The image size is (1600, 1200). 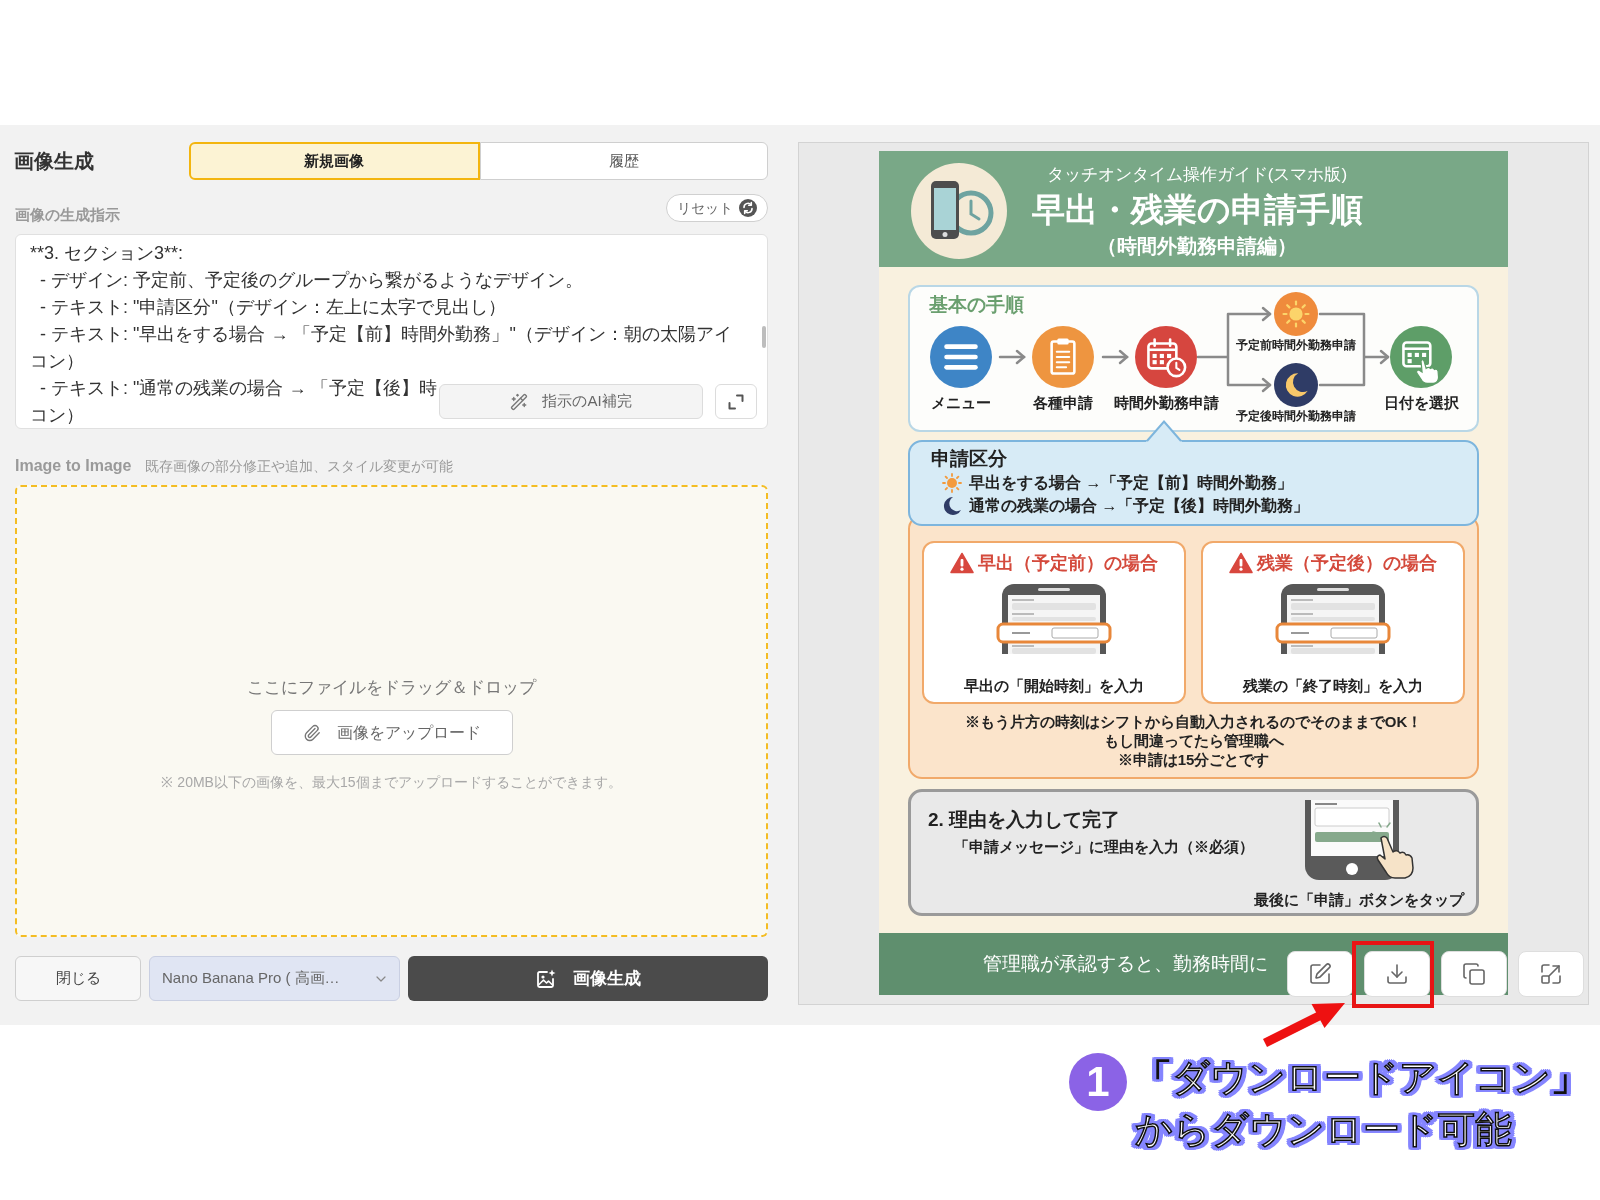 What do you see at coordinates (1193, 740) in the screenshot?
I see `note-text: もし間違ってたら管理職へ` at bounding box center [1193, 740].